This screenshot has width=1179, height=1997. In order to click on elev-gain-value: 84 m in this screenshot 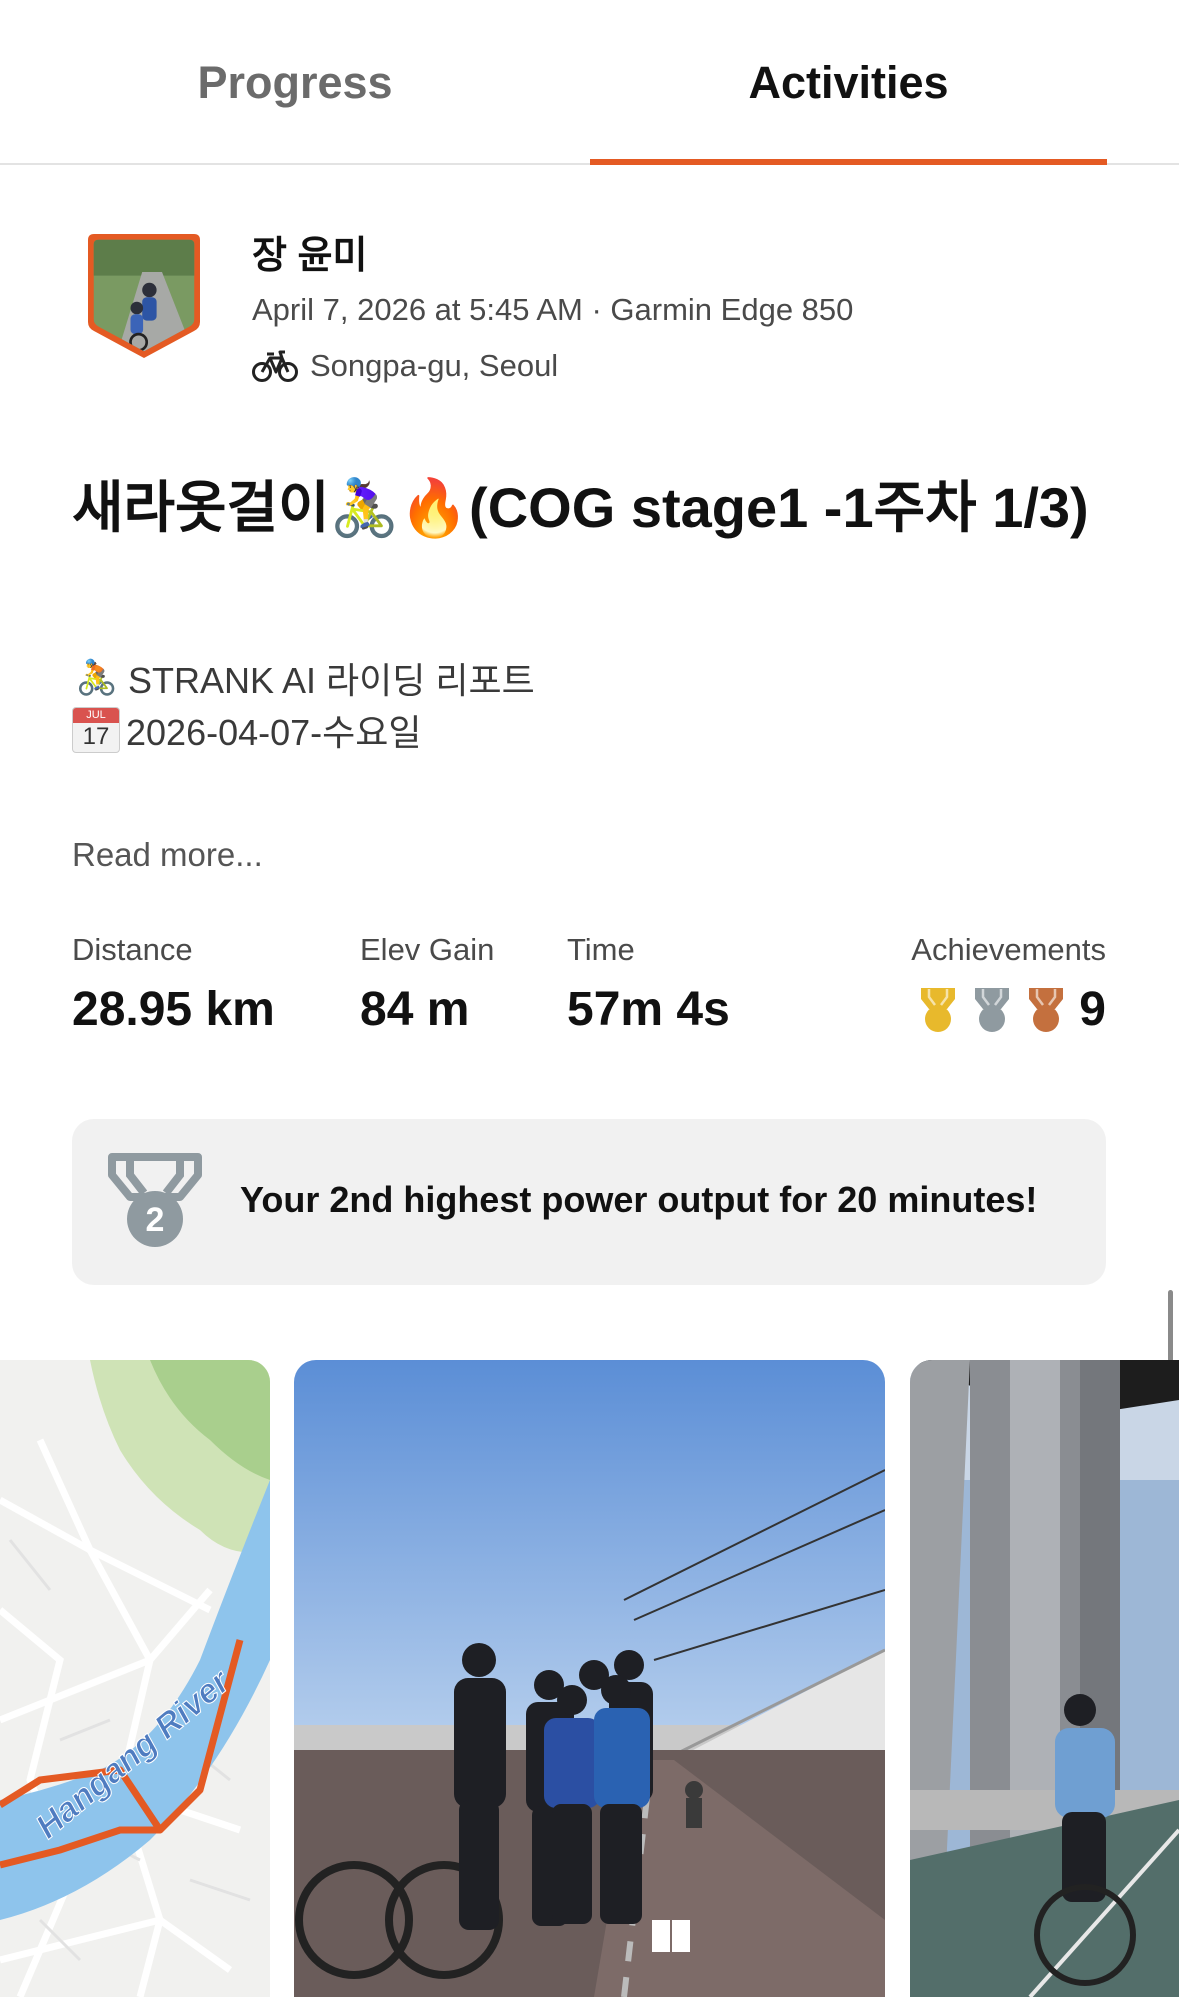, I will do `click(415, 1009)`.